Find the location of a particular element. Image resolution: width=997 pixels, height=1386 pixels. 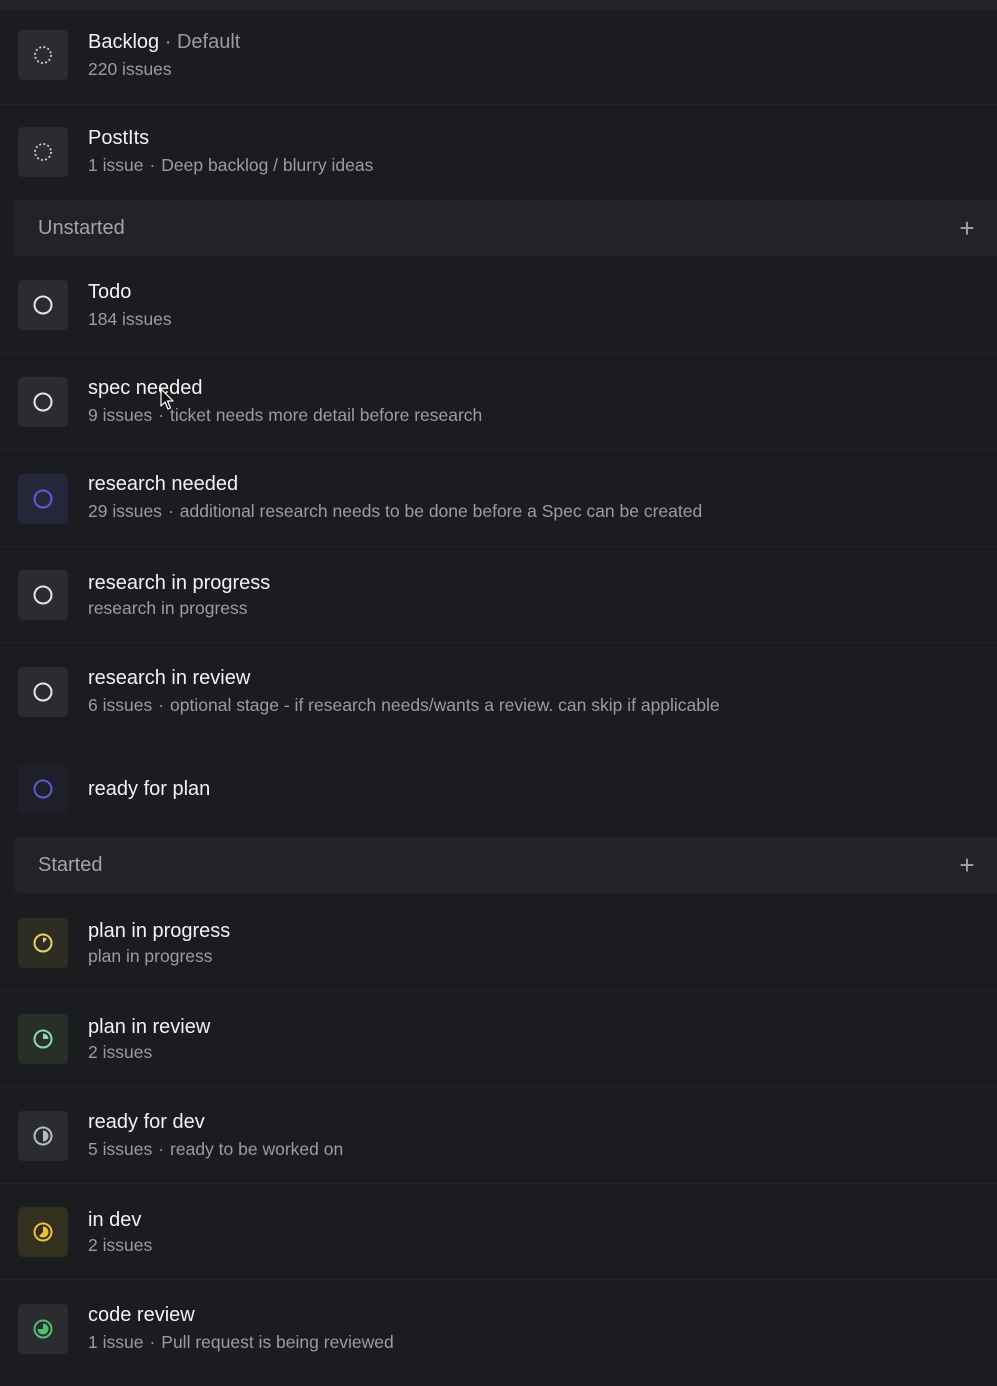

status-meta: 1 issue · Deep backlog / blurry ideas is located at coordinates (231, 165).